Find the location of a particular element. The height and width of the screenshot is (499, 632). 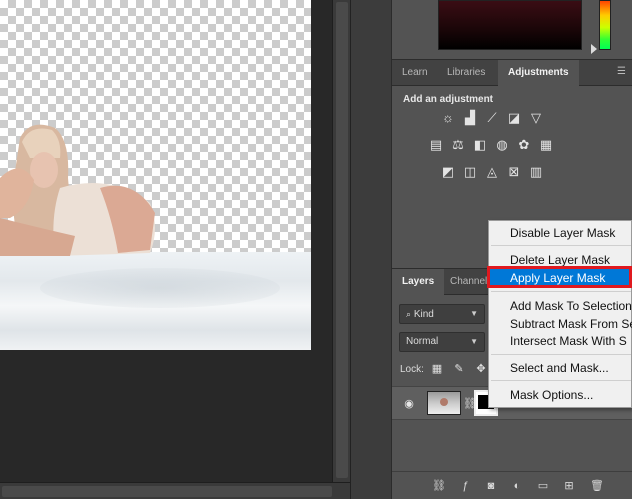

layer-thumbnail is located at coordinates (444, 403).